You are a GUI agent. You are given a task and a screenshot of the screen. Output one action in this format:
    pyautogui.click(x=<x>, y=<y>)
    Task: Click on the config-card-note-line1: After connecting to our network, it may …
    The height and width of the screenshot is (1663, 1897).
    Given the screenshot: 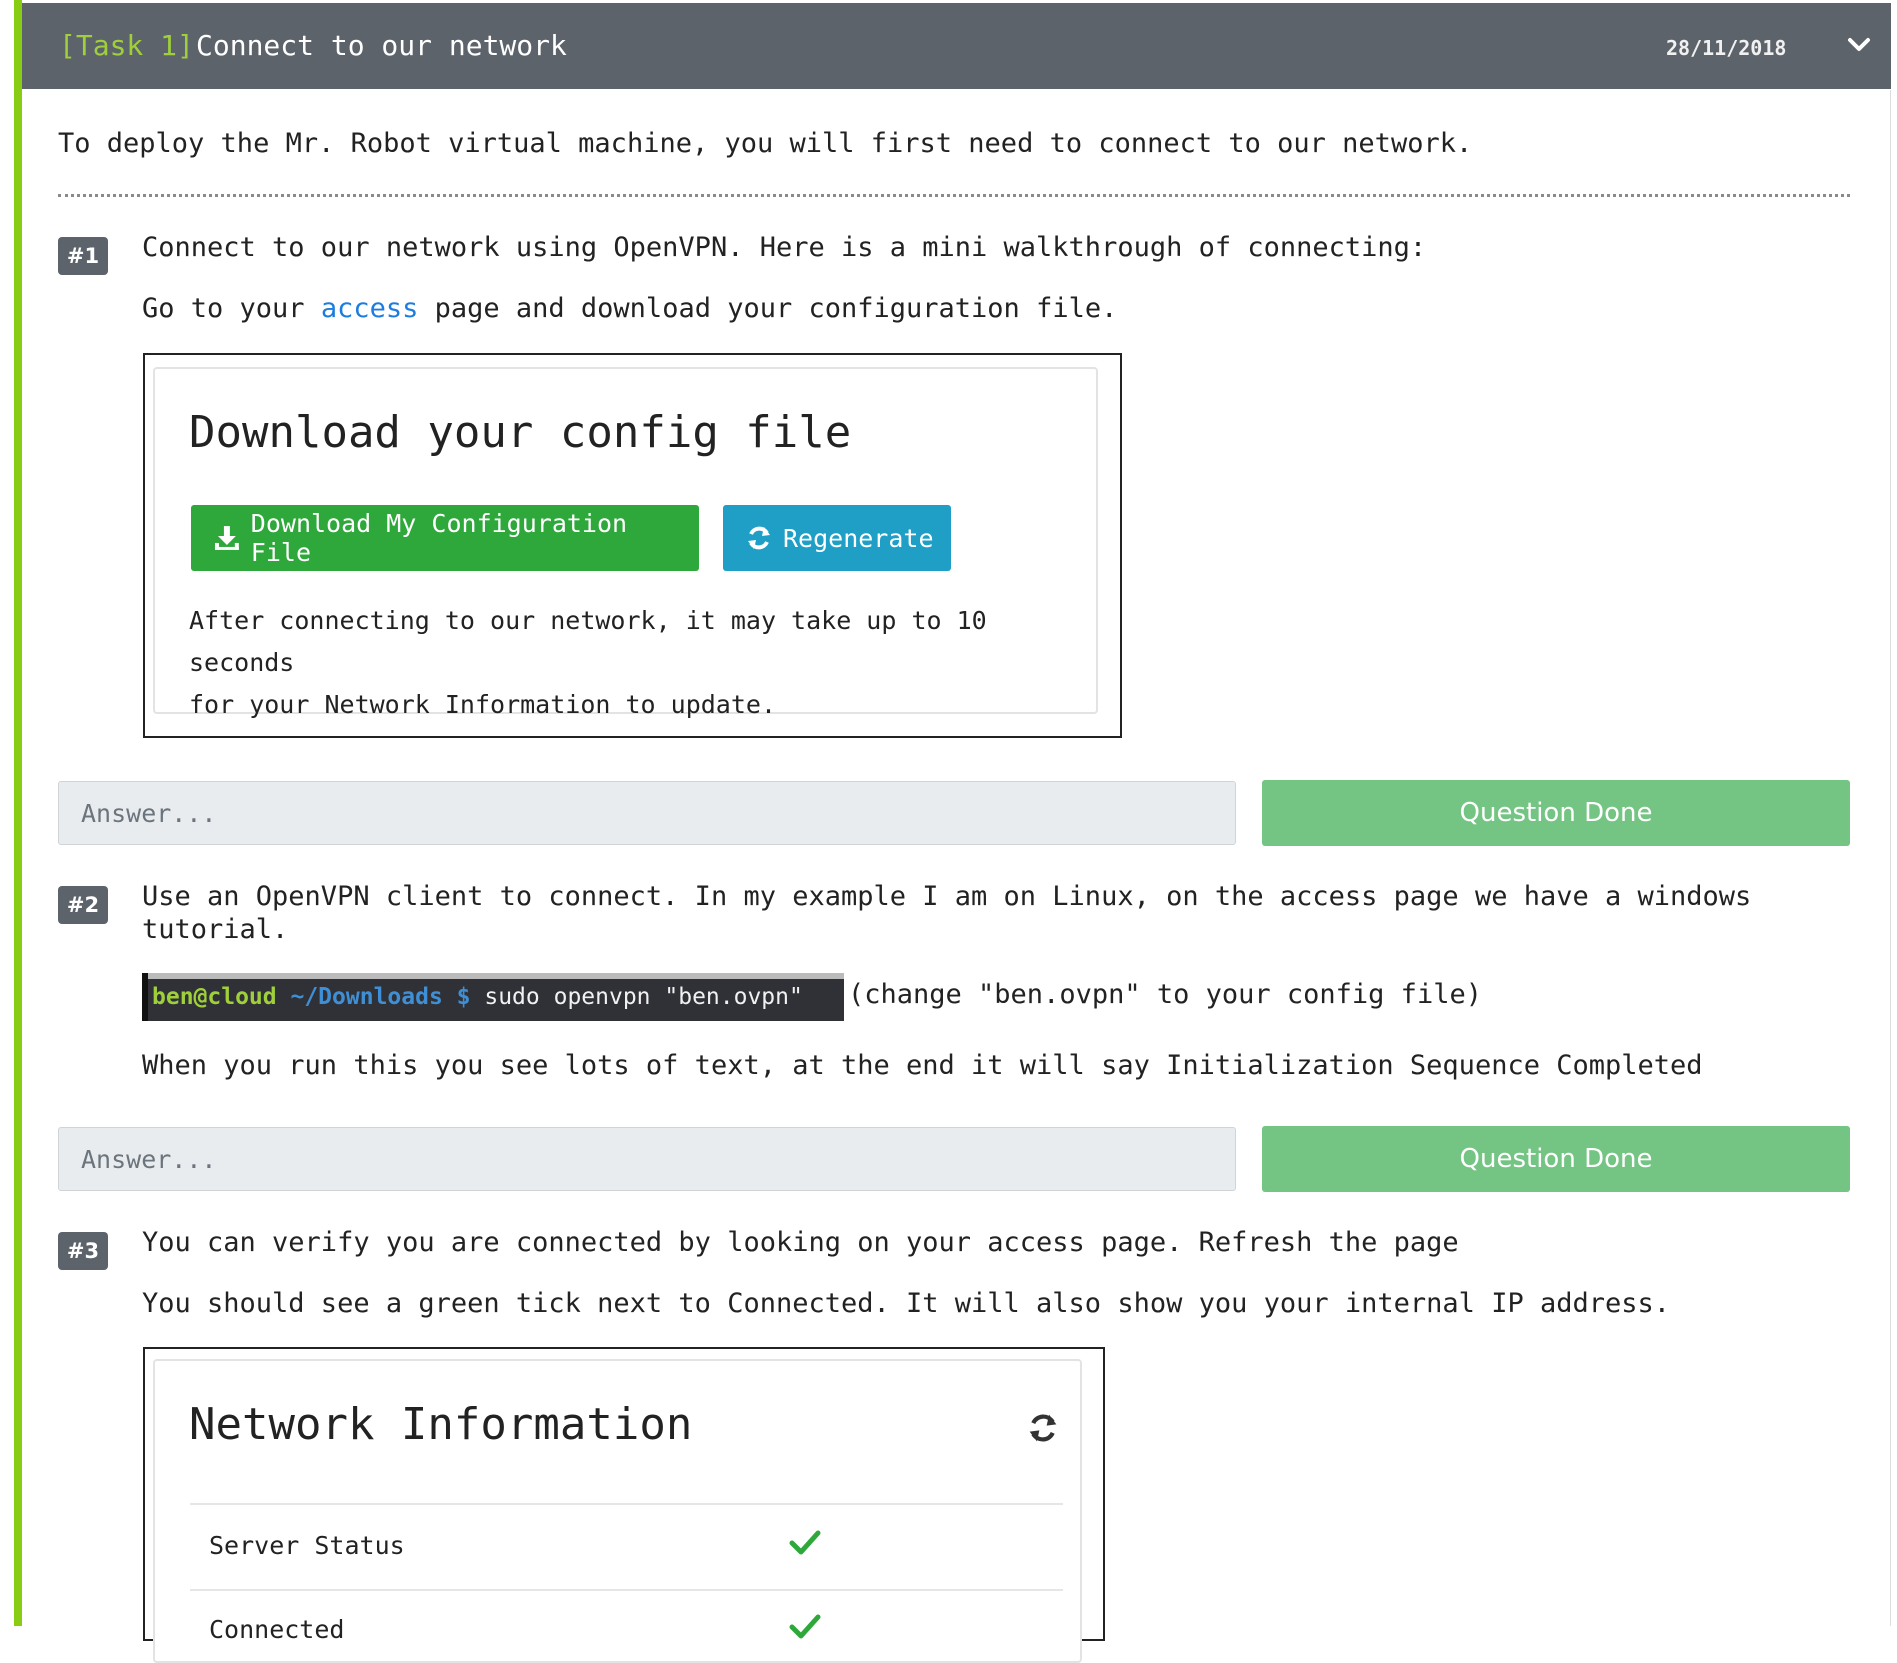 What is the action you would take?
    pyautogui.click(x=588, y=641)
    